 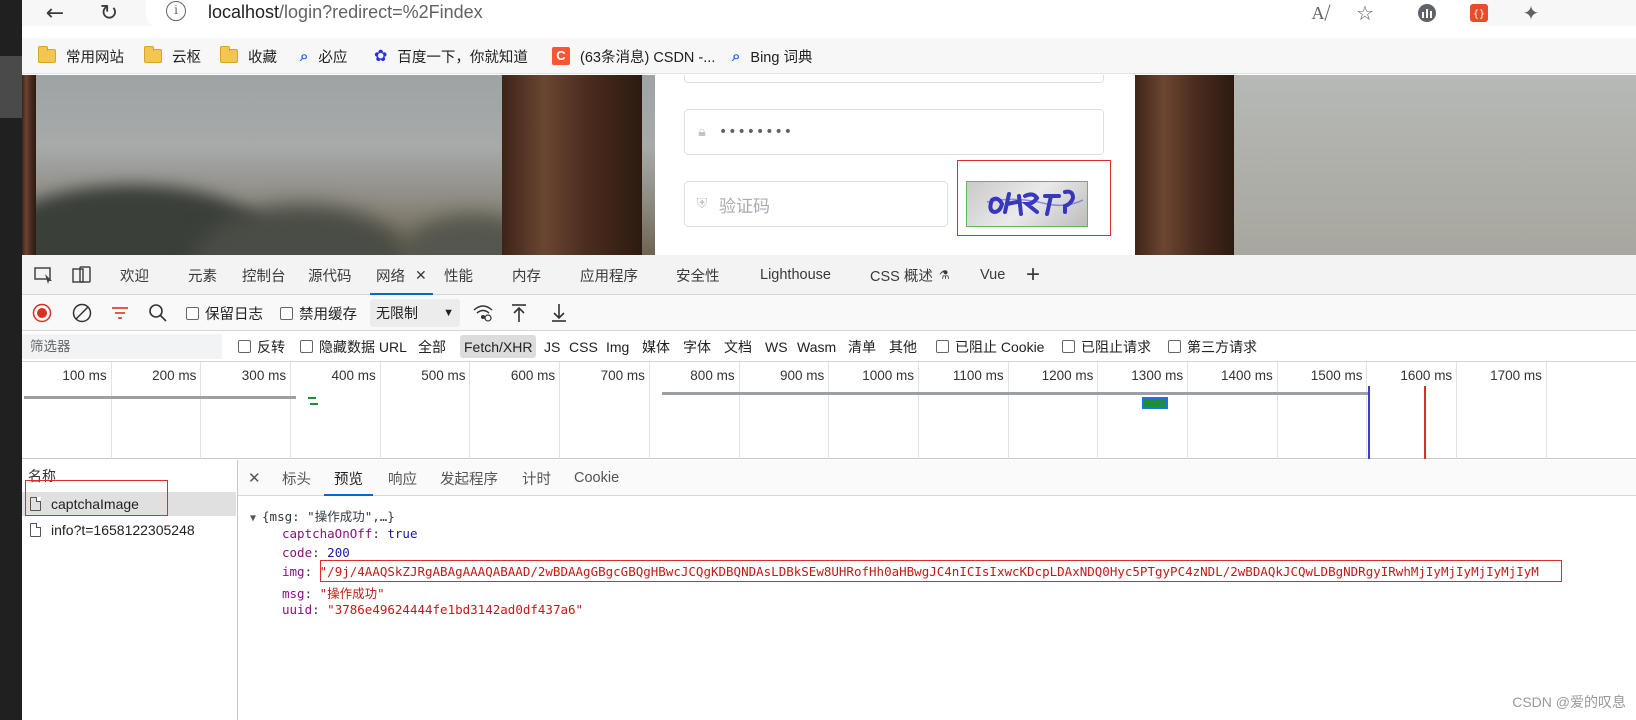 I want to click on tab-sources: 源代码, so click(x=330, y=275).